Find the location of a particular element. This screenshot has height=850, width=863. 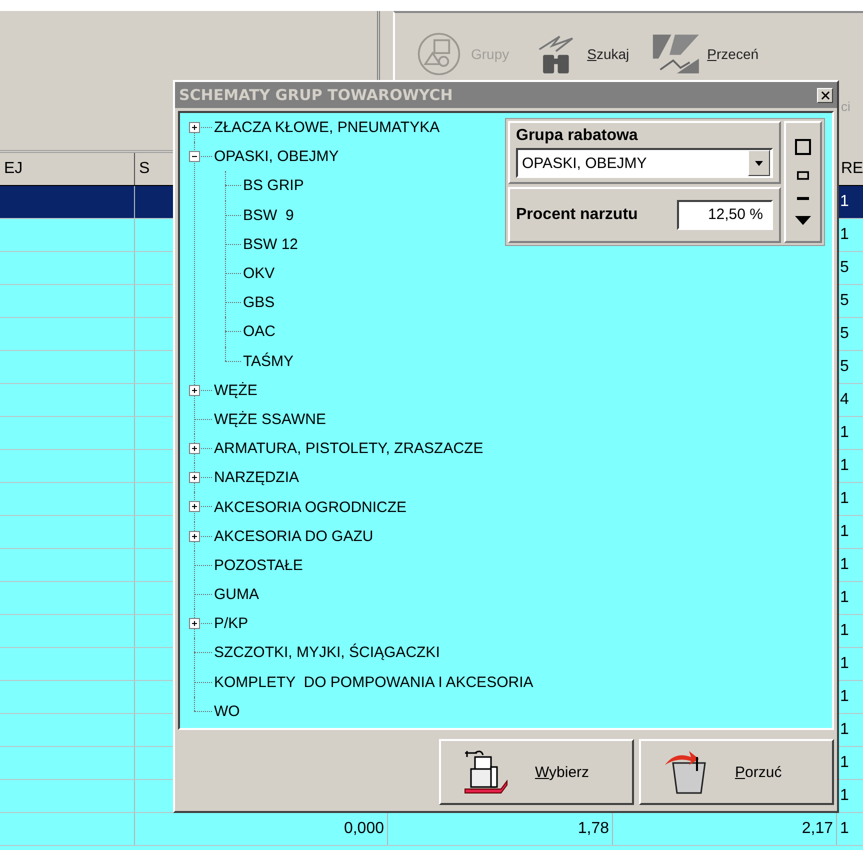

tree-item: WO is located at coordinates (227, 711).